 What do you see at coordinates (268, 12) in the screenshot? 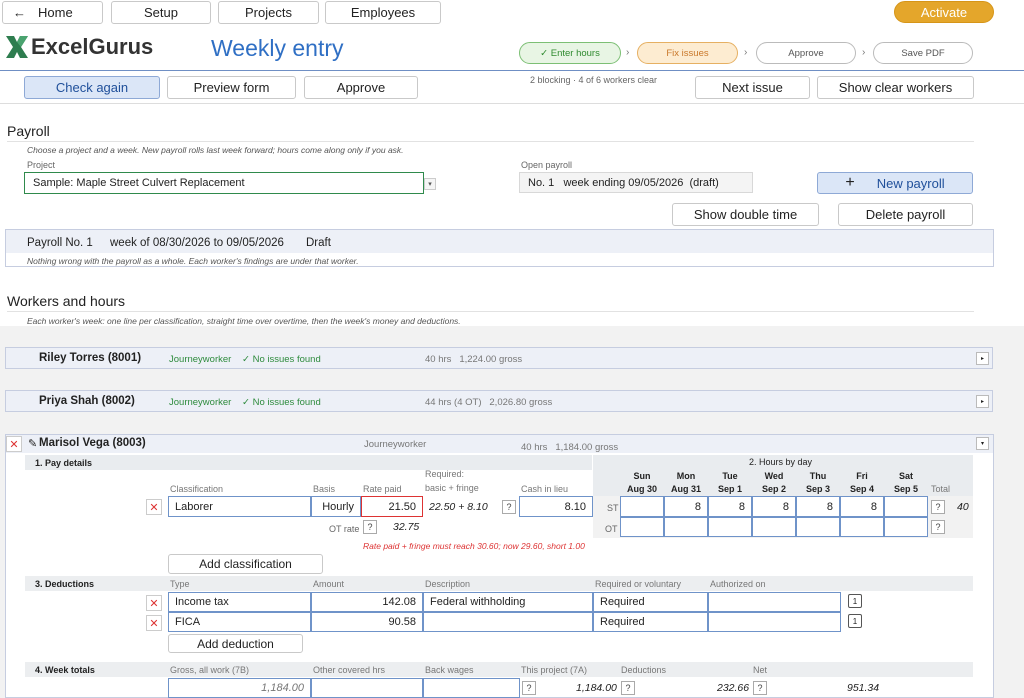
I see `projects-button: Projects` at bounding box center [268, 12].